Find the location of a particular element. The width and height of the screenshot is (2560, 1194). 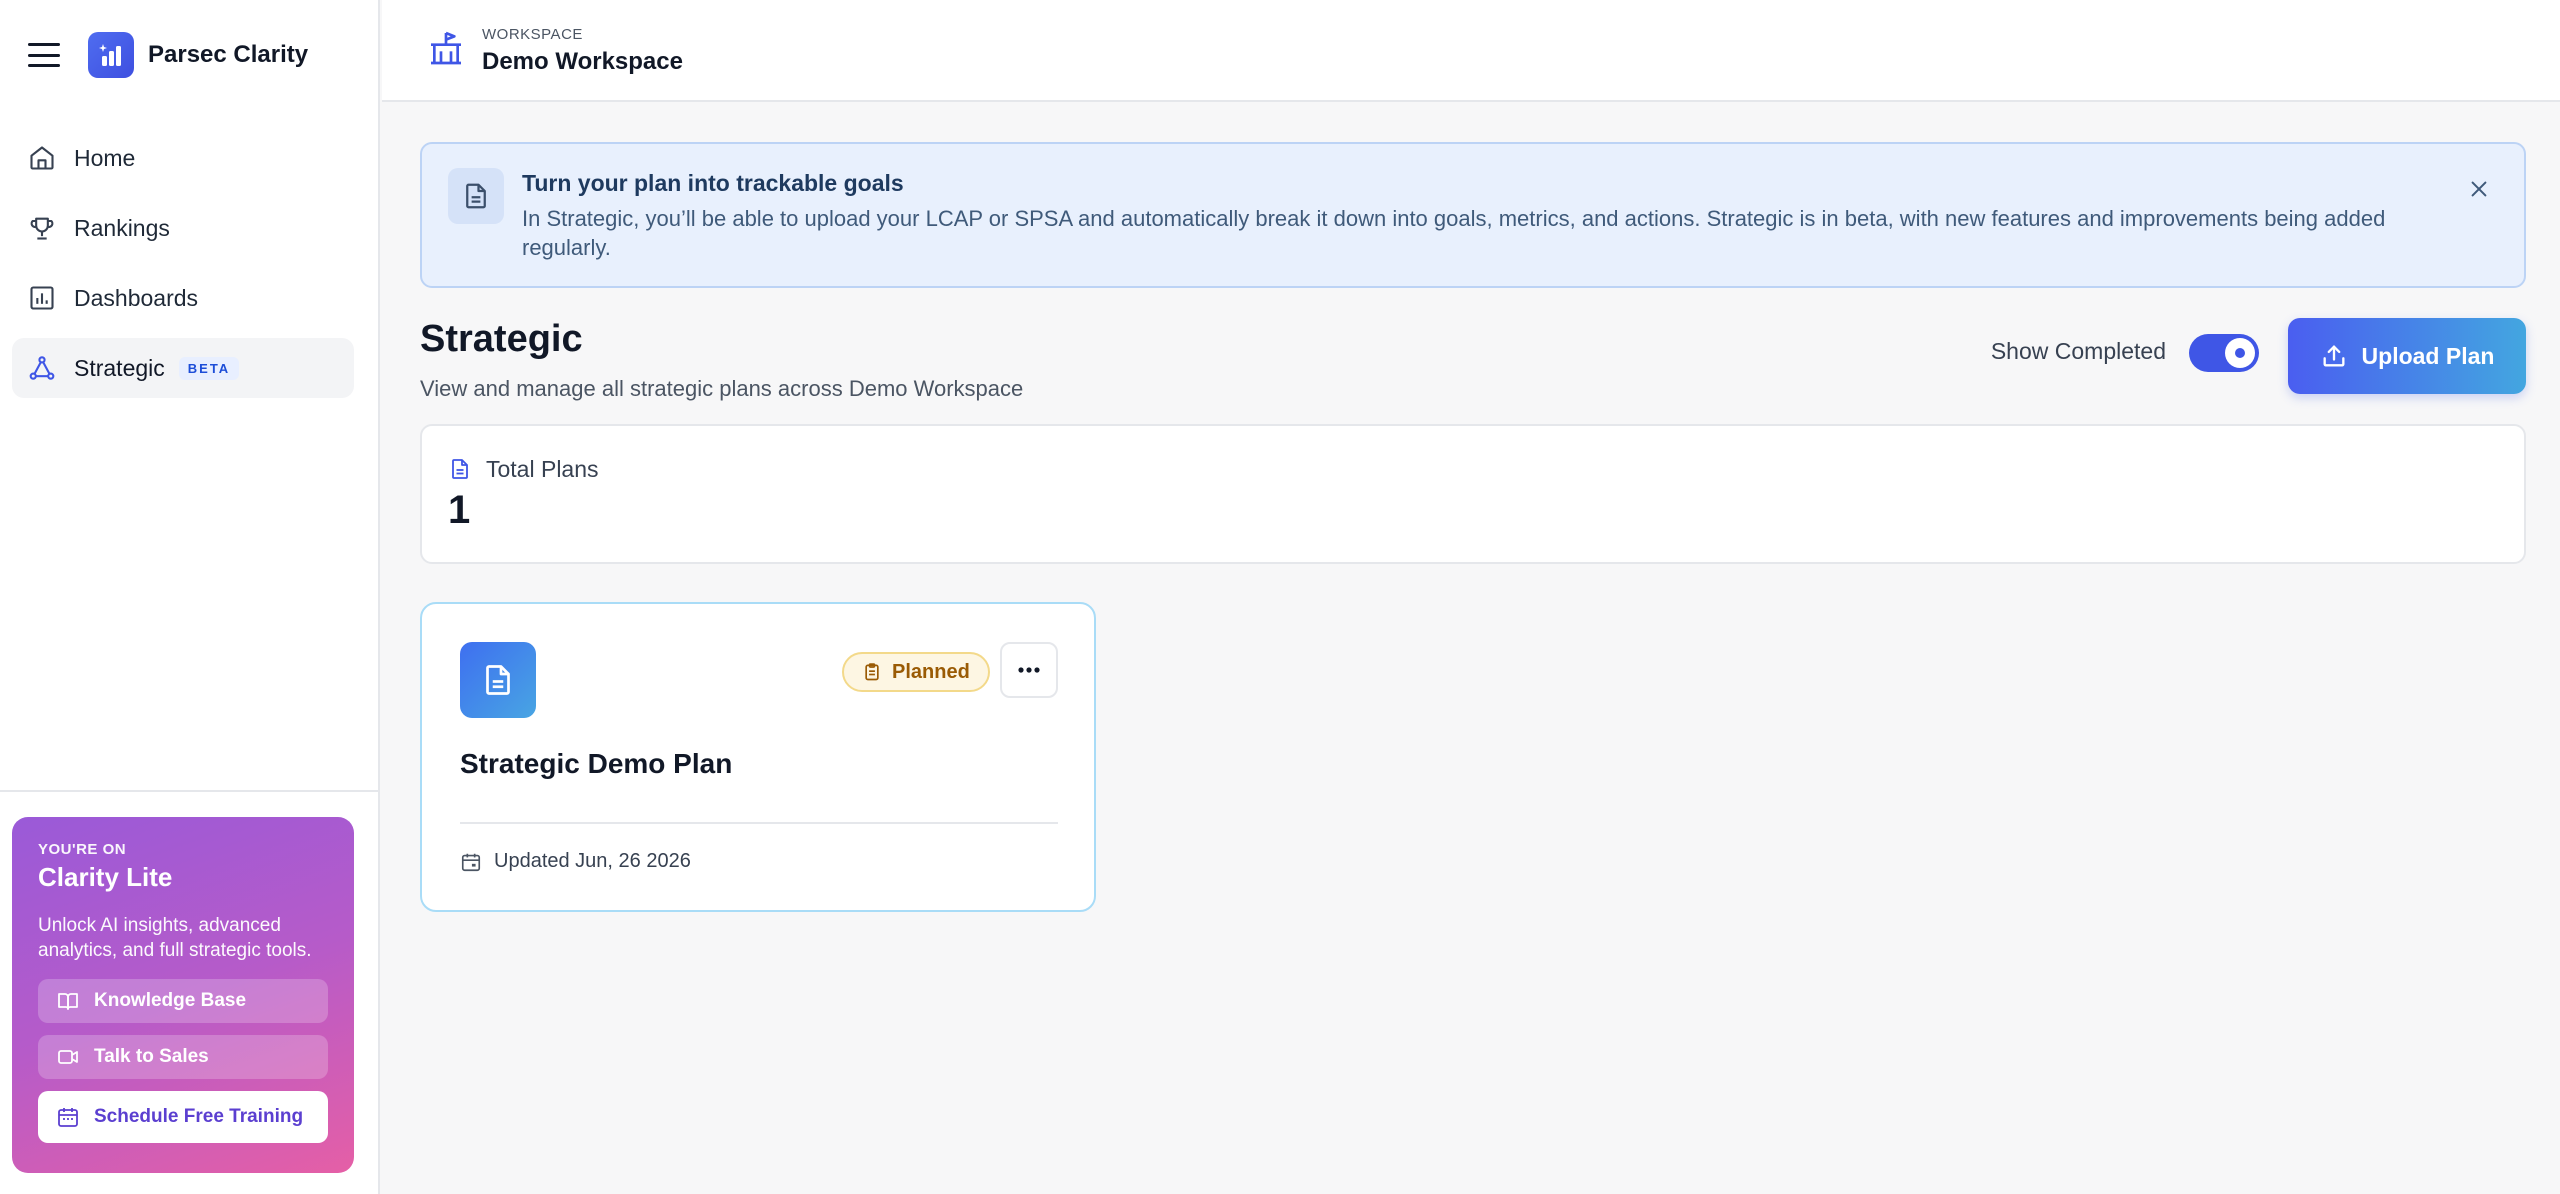

plan-divider is located at coordinates (759, 823).